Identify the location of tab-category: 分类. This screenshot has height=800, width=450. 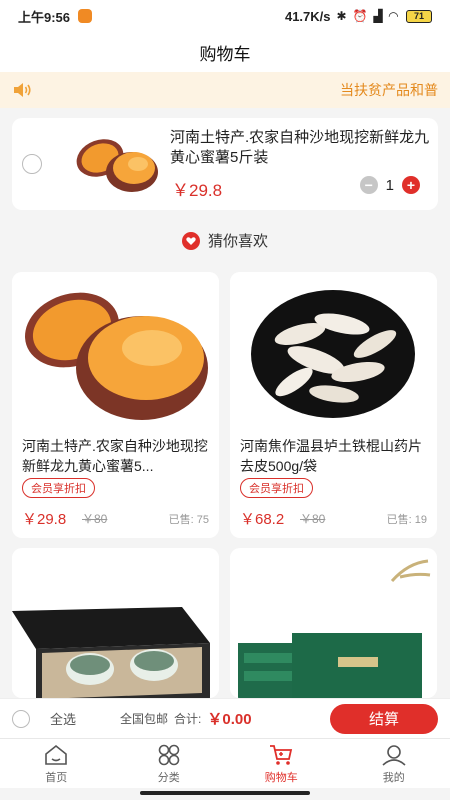
(169, 763).